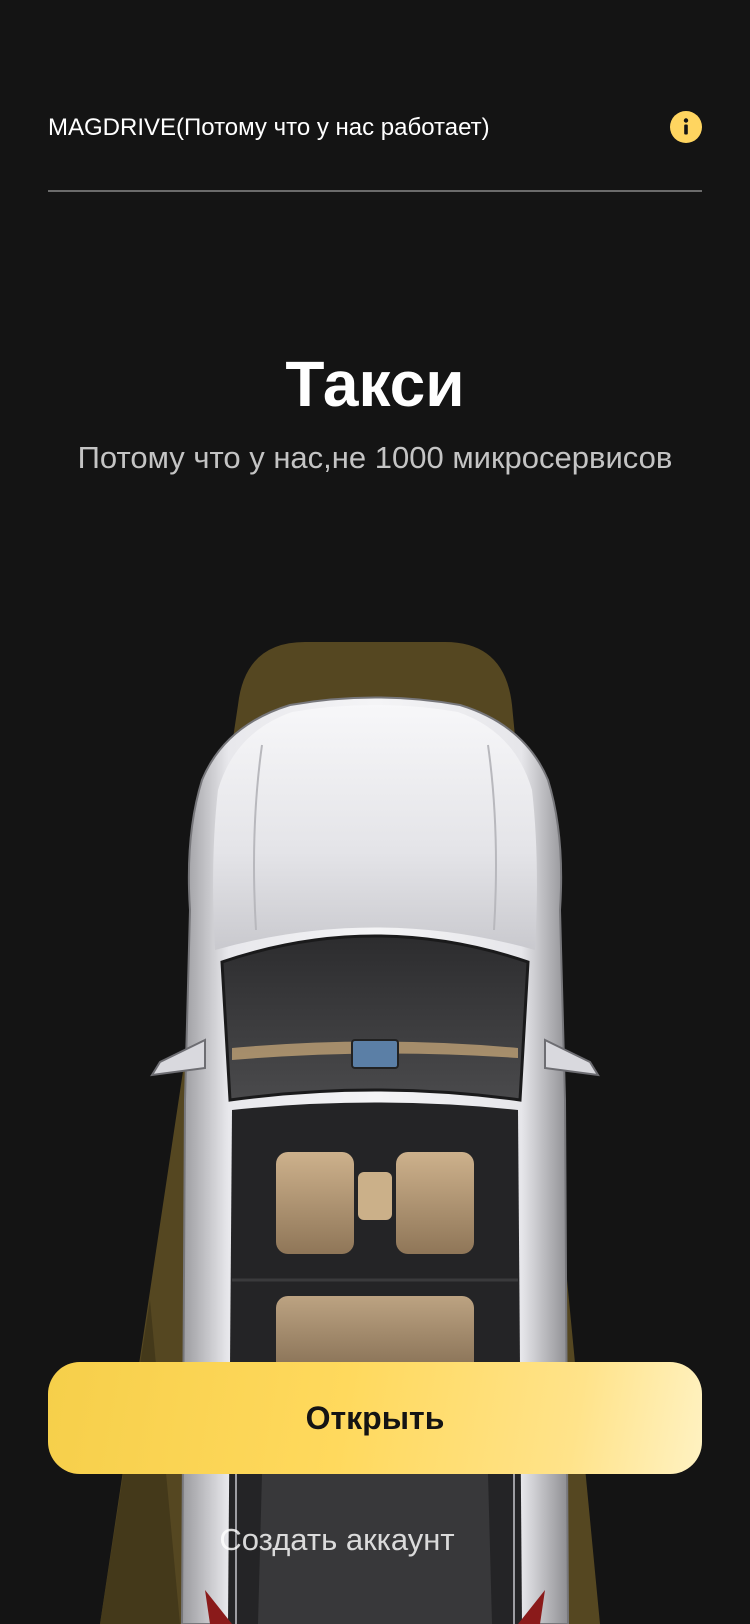 The width and height of the screenshot is (750, 1624). What do you see at coordinates (269, 127) in the screenshot?
I see `app-title: MAGDRIVE(Потому что у нас работает)` at bounding box center [269, 127].